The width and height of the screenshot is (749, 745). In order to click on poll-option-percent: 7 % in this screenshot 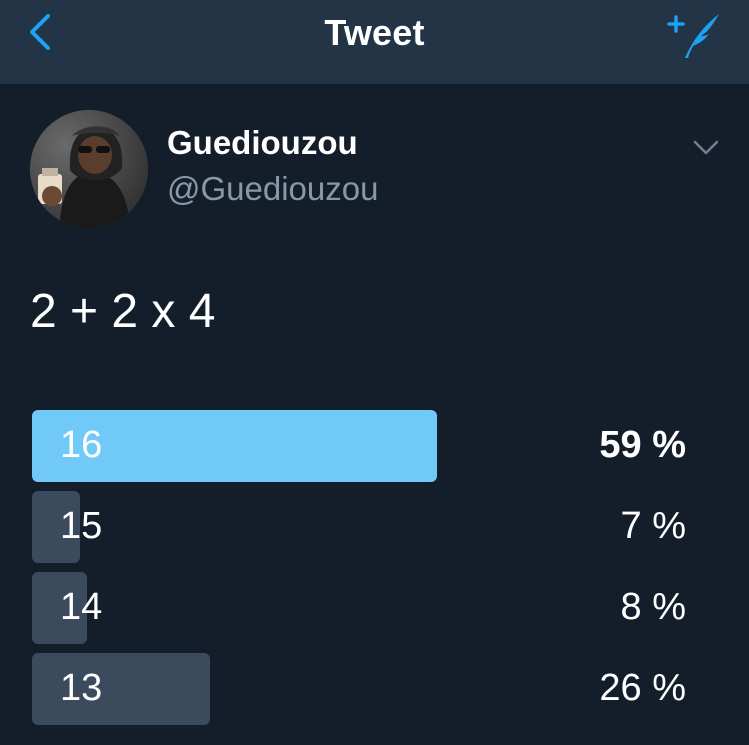, I will do `click(653, 526)`.